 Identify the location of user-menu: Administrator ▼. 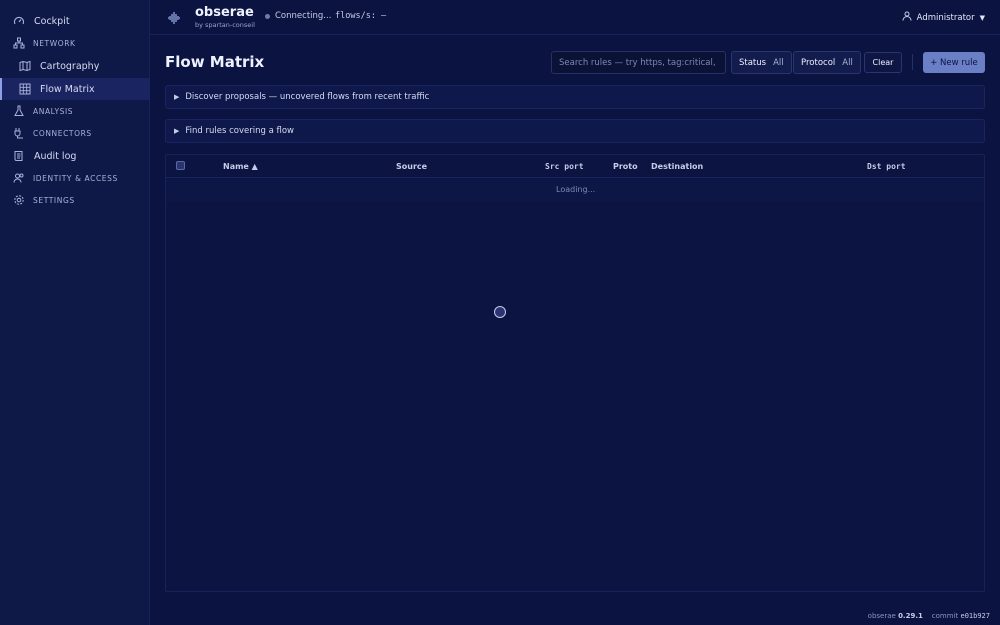
(943, 17).